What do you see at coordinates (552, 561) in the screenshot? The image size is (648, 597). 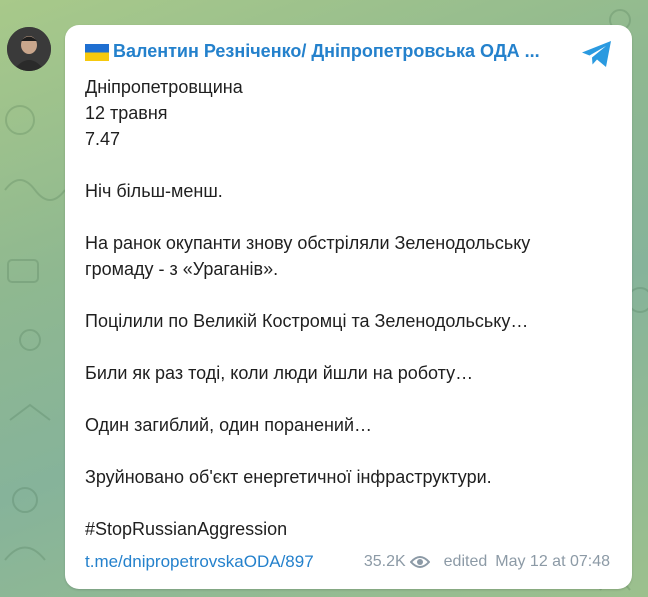 I see `timestamp: May 12 at 07:48` at bounding box center [552, 561].